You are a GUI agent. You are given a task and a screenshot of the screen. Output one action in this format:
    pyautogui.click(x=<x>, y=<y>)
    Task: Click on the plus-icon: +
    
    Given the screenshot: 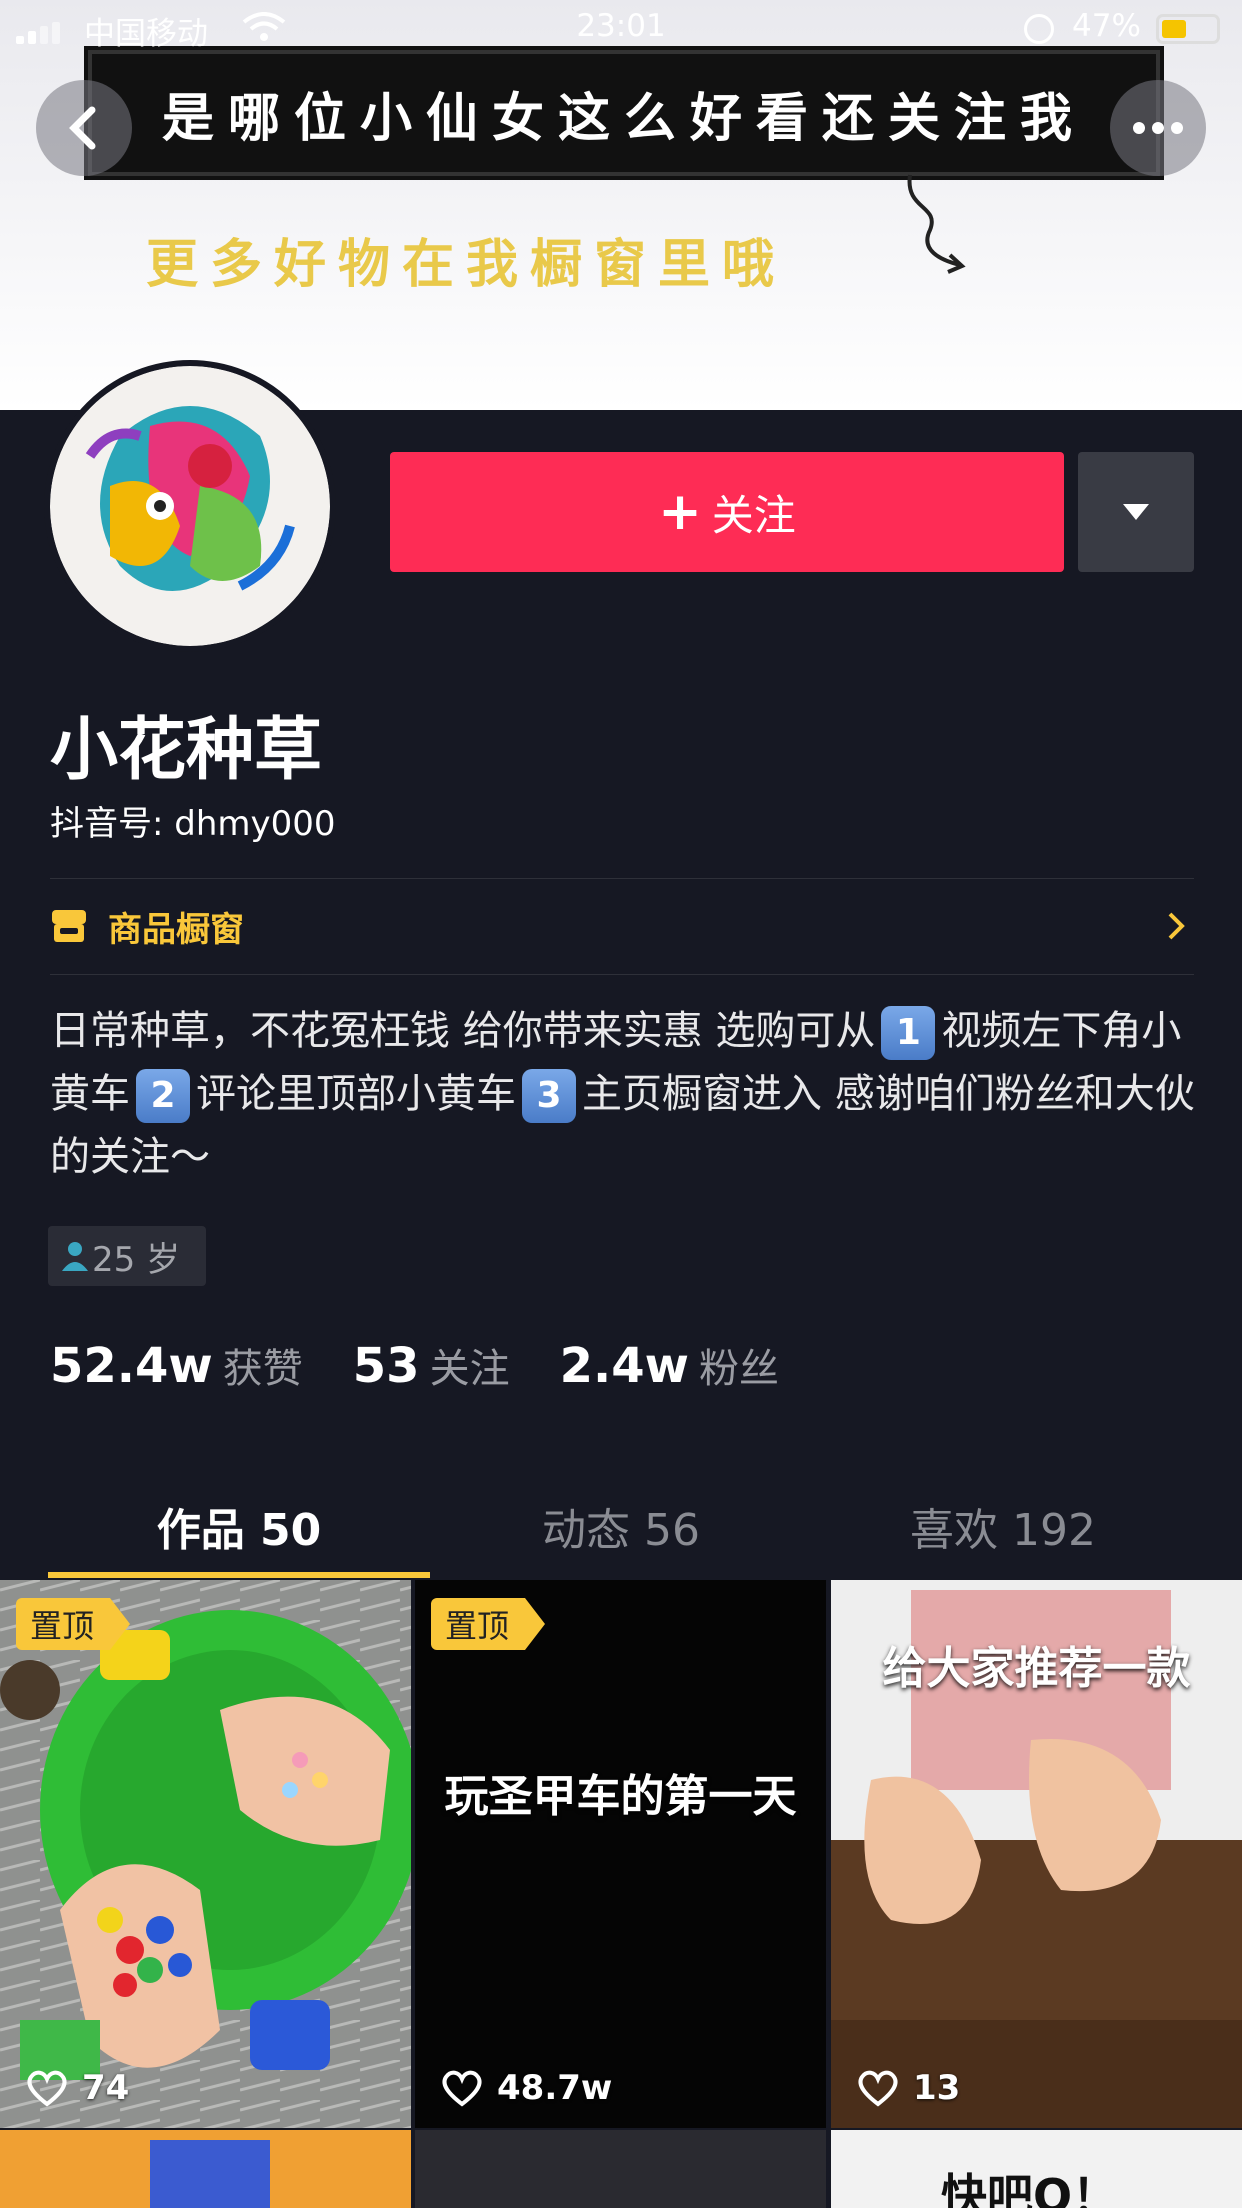 What is the action you would take?
    pyautogui.click(x=680, y=512)
    